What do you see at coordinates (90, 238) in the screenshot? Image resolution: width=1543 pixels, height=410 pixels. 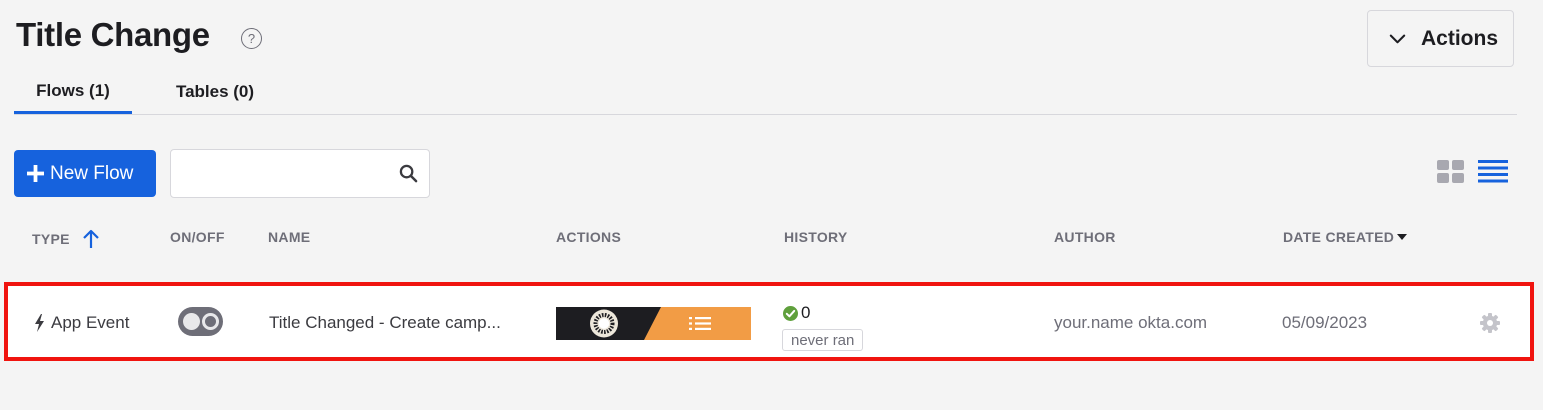 I see `sort-ascending-arrow-icon` at bounding box center [90, 238].